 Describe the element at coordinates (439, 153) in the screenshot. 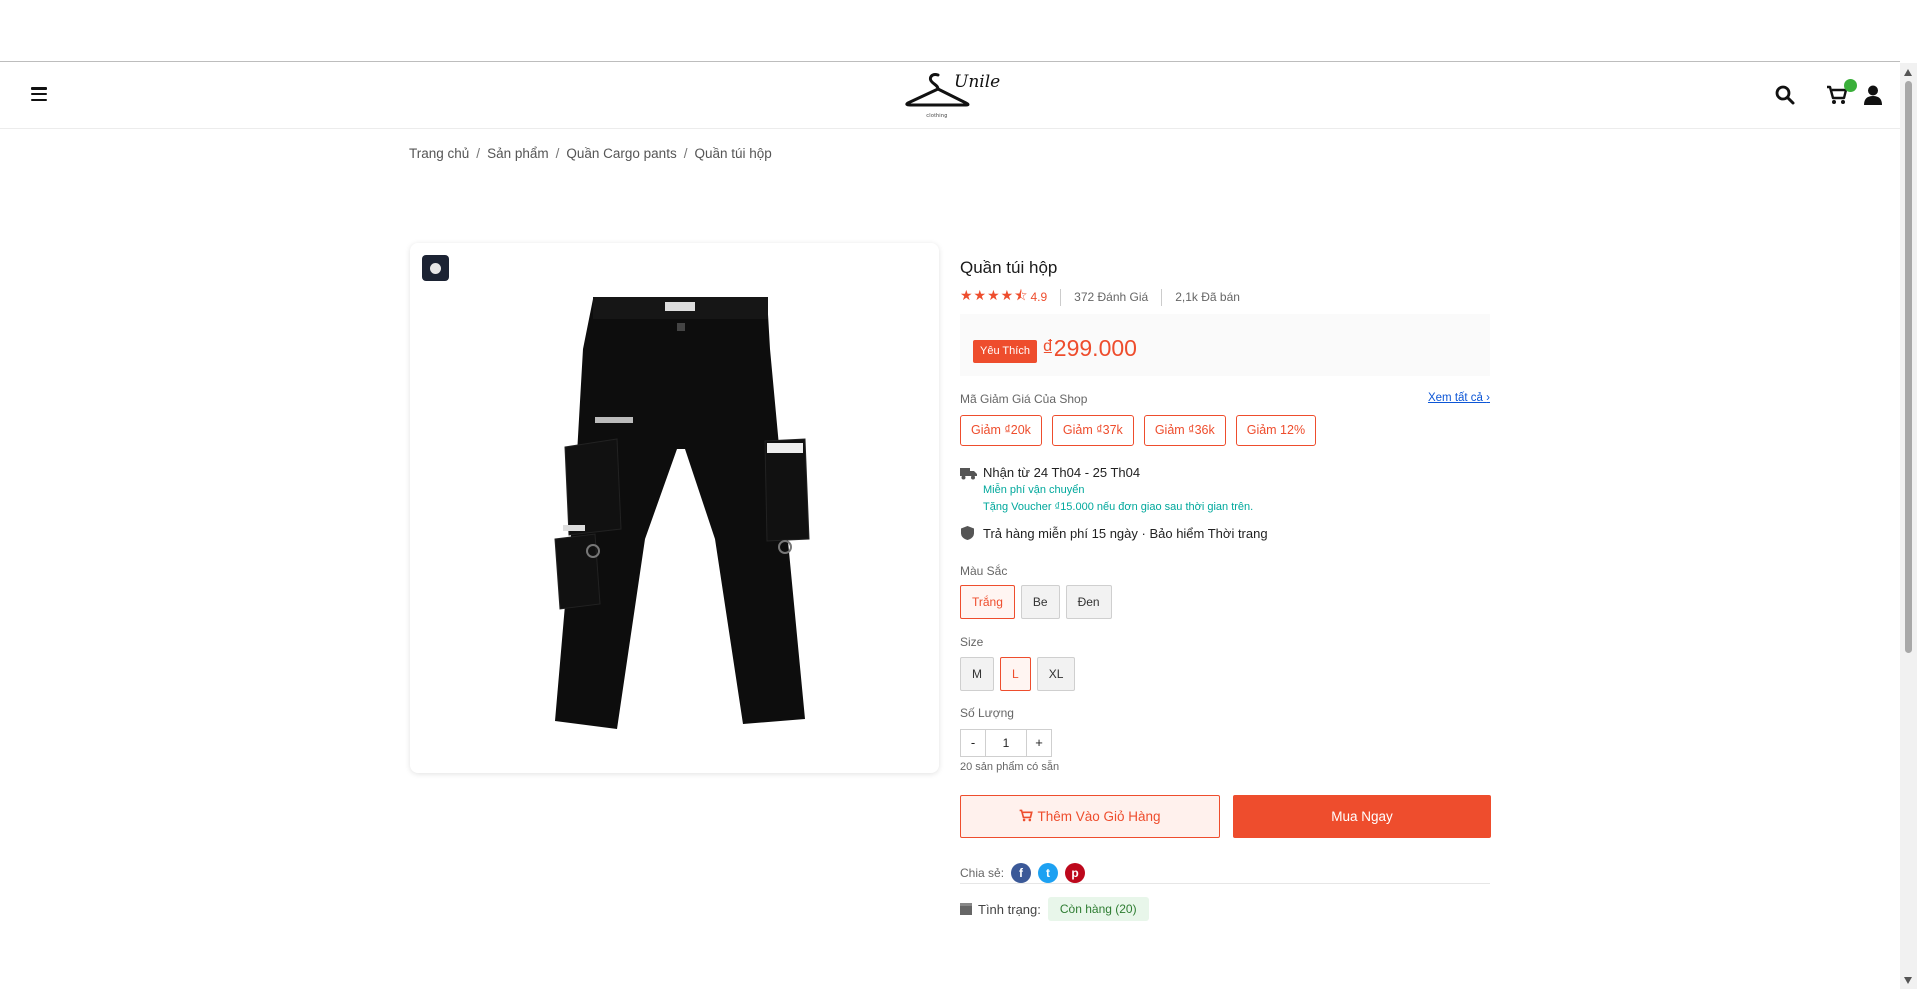

I see `breadcrumb-home: Trang chủ` at that location.